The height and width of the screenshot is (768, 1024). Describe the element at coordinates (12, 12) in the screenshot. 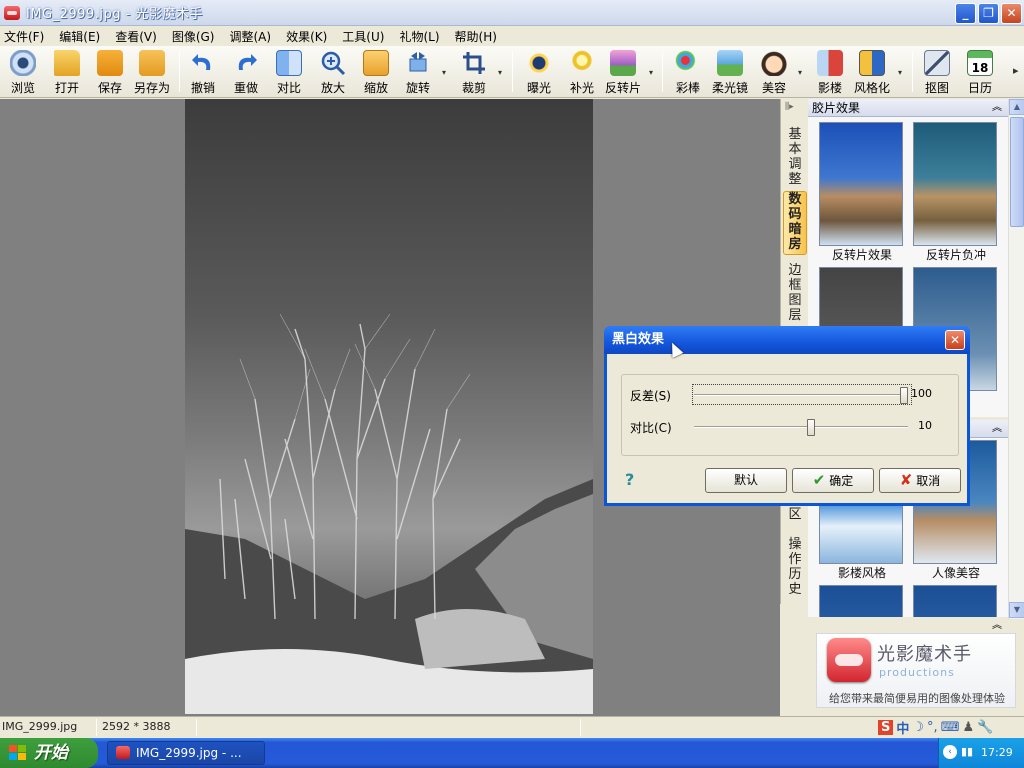

I see `app-icon` at that location.